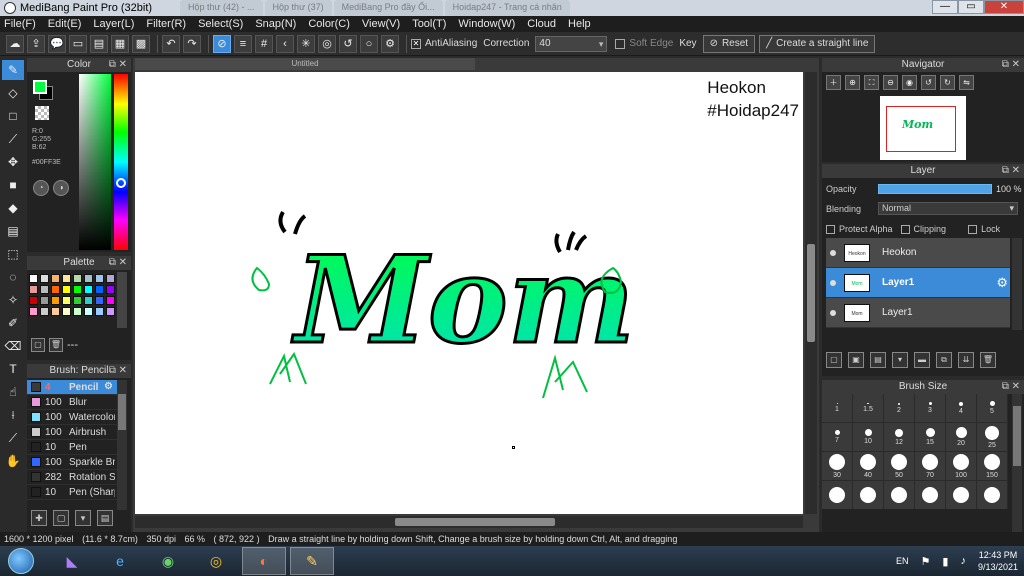 The image size is (1024, 576). Describe the element at coordinates (222, 43) in the screenshot. I see `no-snap-icon: ⊘` at that location.